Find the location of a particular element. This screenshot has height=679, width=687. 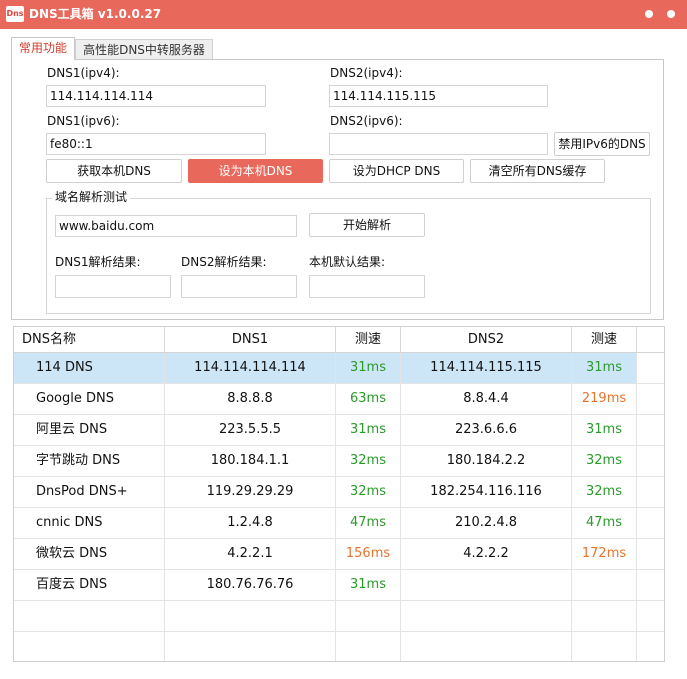

tab-dns-relay-server: 高性能DNS中转服务器 is located at coordinates (144, 49).